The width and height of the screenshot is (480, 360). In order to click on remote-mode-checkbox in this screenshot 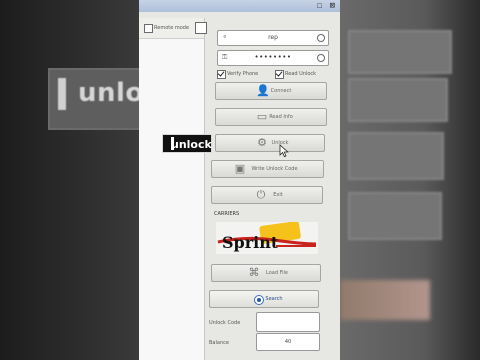, I will do `click(148, 28)`.